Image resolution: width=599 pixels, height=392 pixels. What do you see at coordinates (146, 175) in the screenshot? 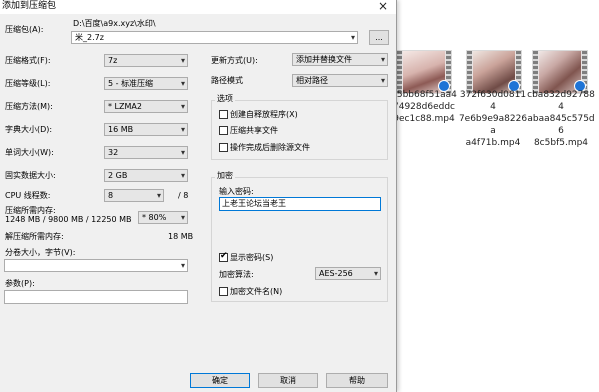
I see `solid-block-select: 2 GB ▾` at bounding box center [146, 175].